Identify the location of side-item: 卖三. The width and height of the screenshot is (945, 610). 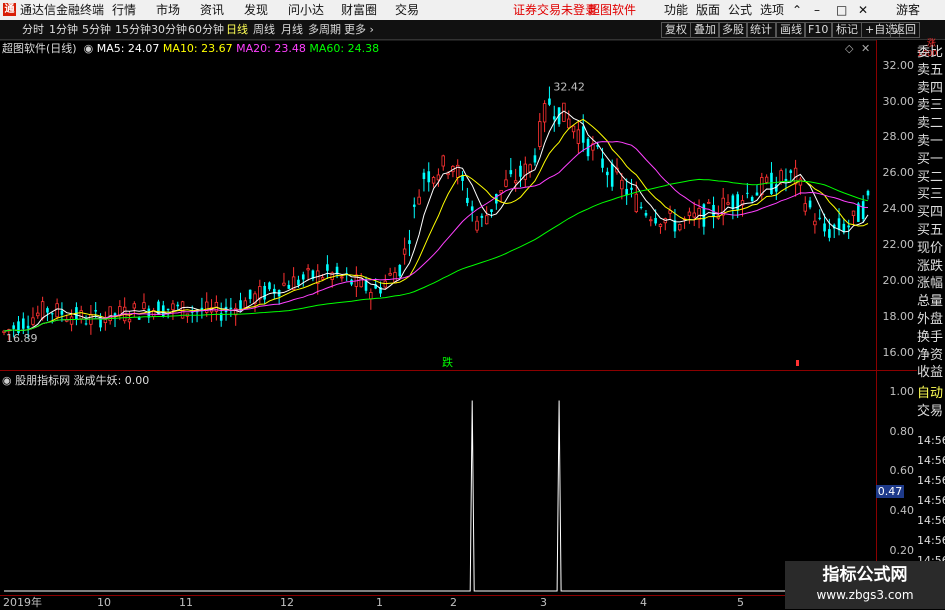
(931, 106).